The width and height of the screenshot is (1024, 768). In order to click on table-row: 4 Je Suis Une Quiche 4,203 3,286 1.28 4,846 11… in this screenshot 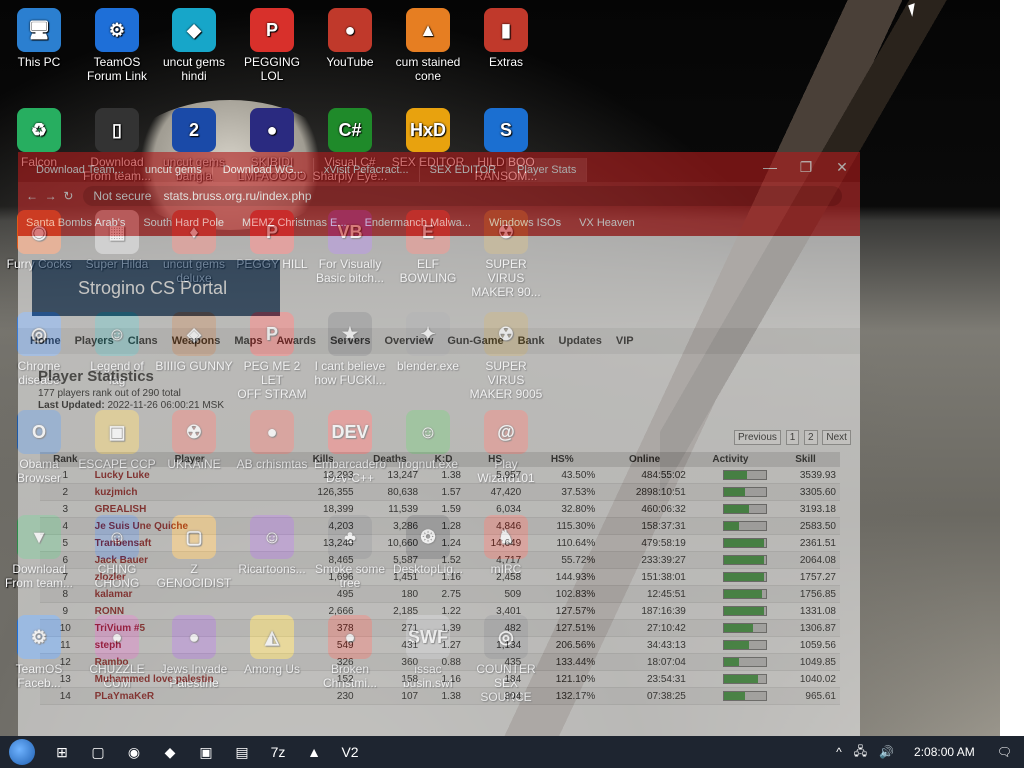, I will do `click(440, 526)`.